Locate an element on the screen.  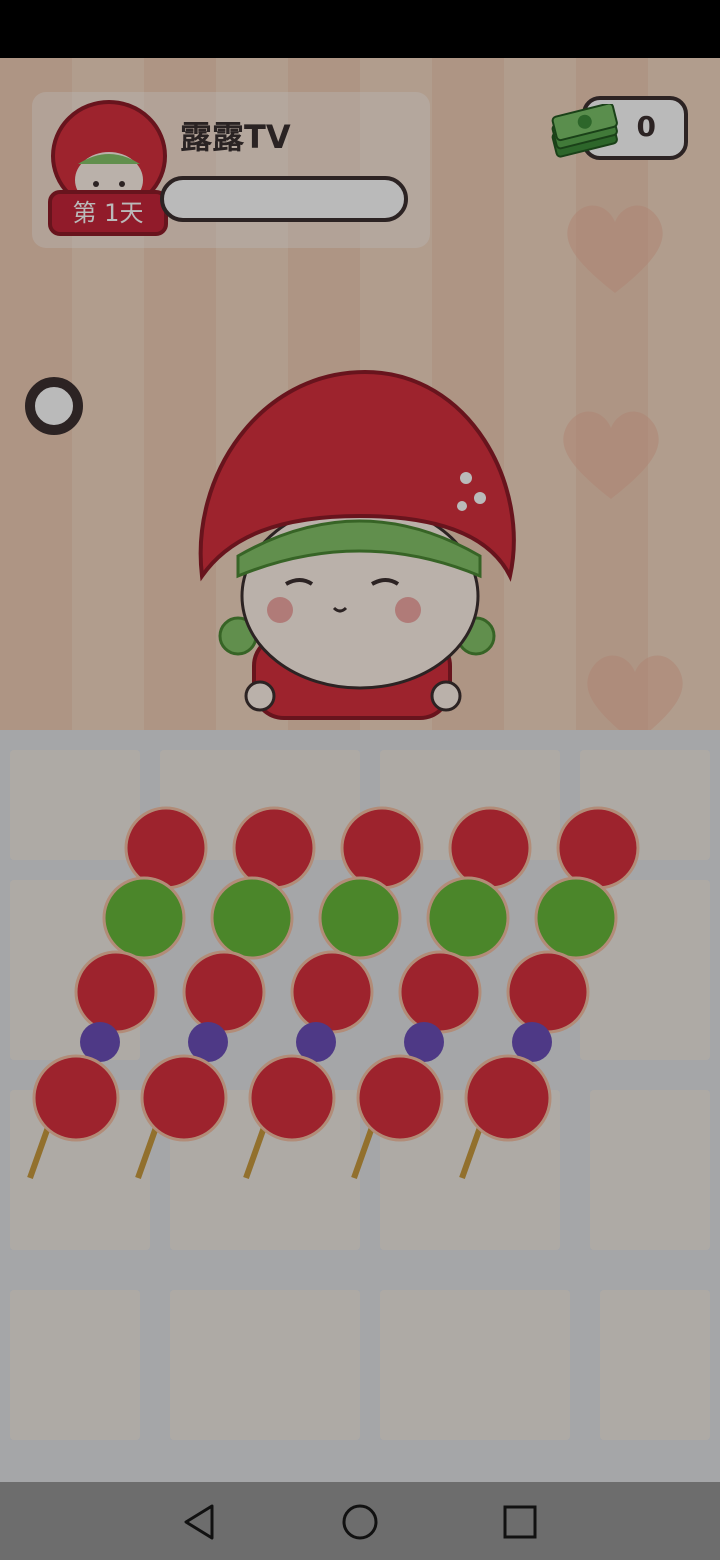
pause-ring-icon is located at coordinates (54, 406).